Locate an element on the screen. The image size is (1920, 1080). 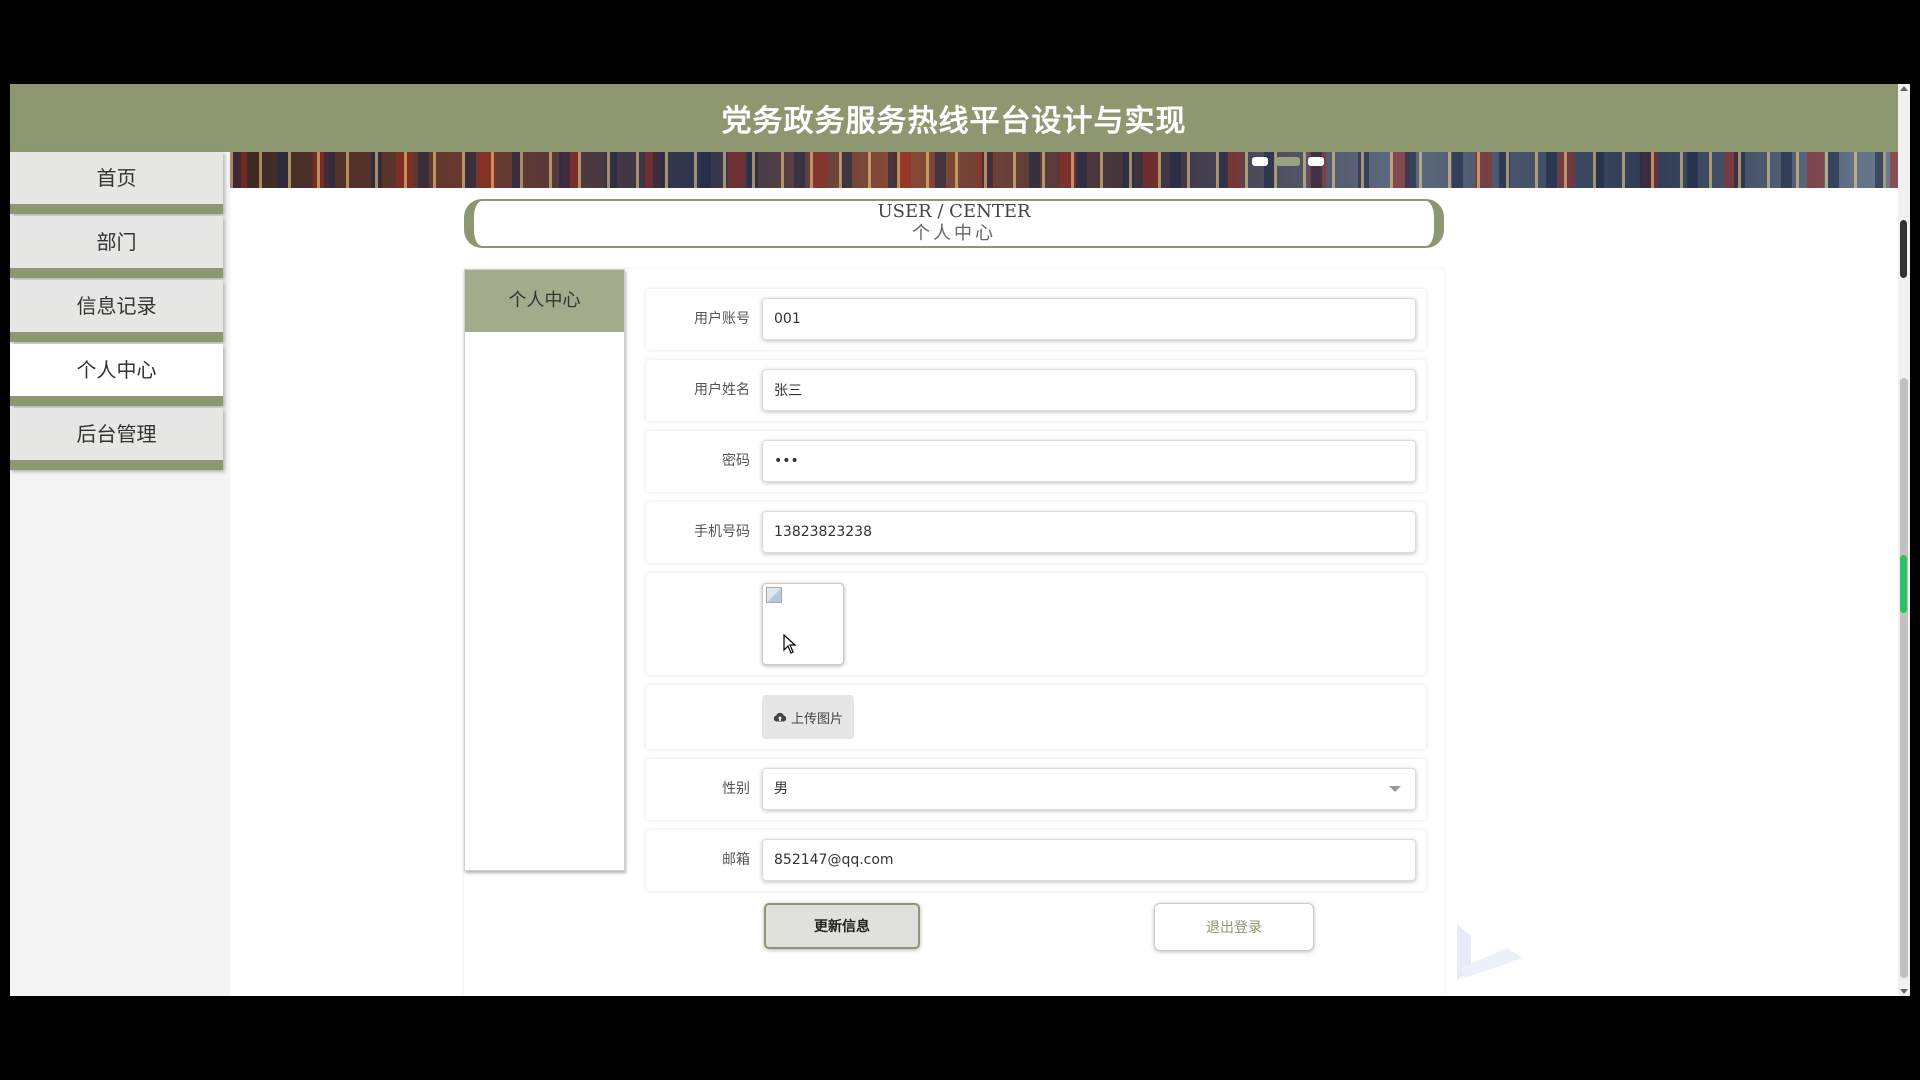
watermark-logo-icon is located at coordinates (1490, 952).